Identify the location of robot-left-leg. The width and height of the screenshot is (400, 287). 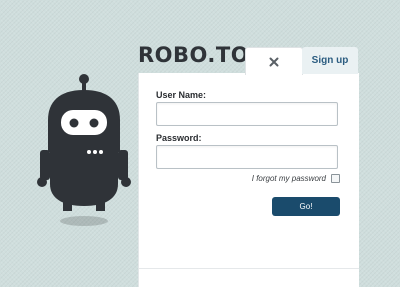
(67, 206).